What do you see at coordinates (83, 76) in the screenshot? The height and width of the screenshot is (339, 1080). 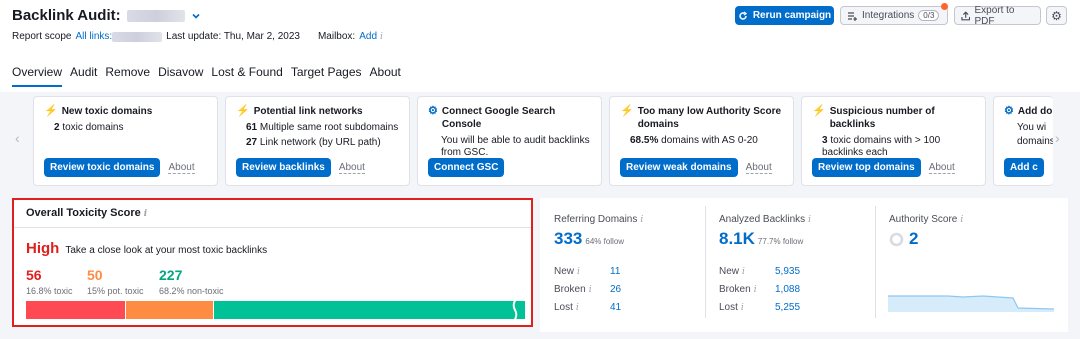 I see `tab-audit: Audit` at bounding box center [83, 76].